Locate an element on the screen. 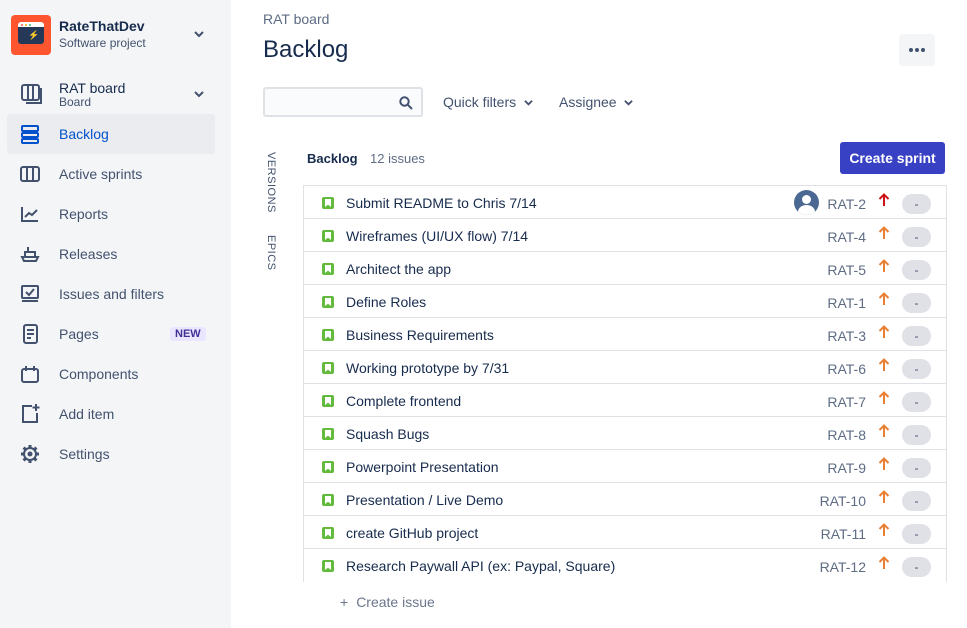  issue-summary: create GitHub project is located at coordinates (412, 533).